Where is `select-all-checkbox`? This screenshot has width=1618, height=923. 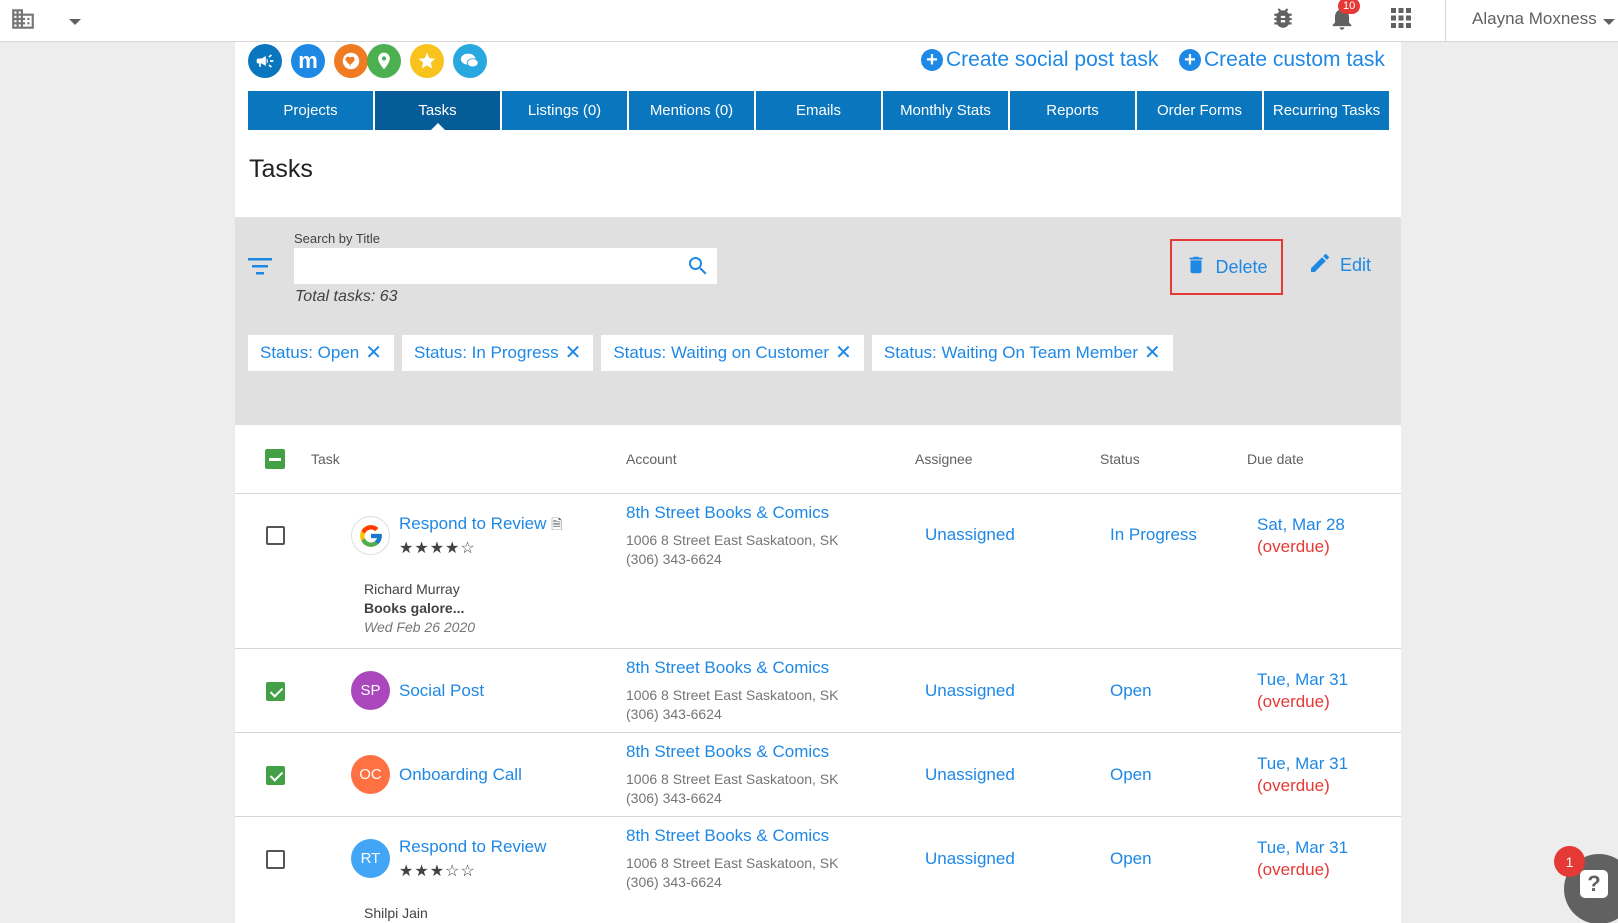
select-all-checkbox is located at coordinates (275, 459).